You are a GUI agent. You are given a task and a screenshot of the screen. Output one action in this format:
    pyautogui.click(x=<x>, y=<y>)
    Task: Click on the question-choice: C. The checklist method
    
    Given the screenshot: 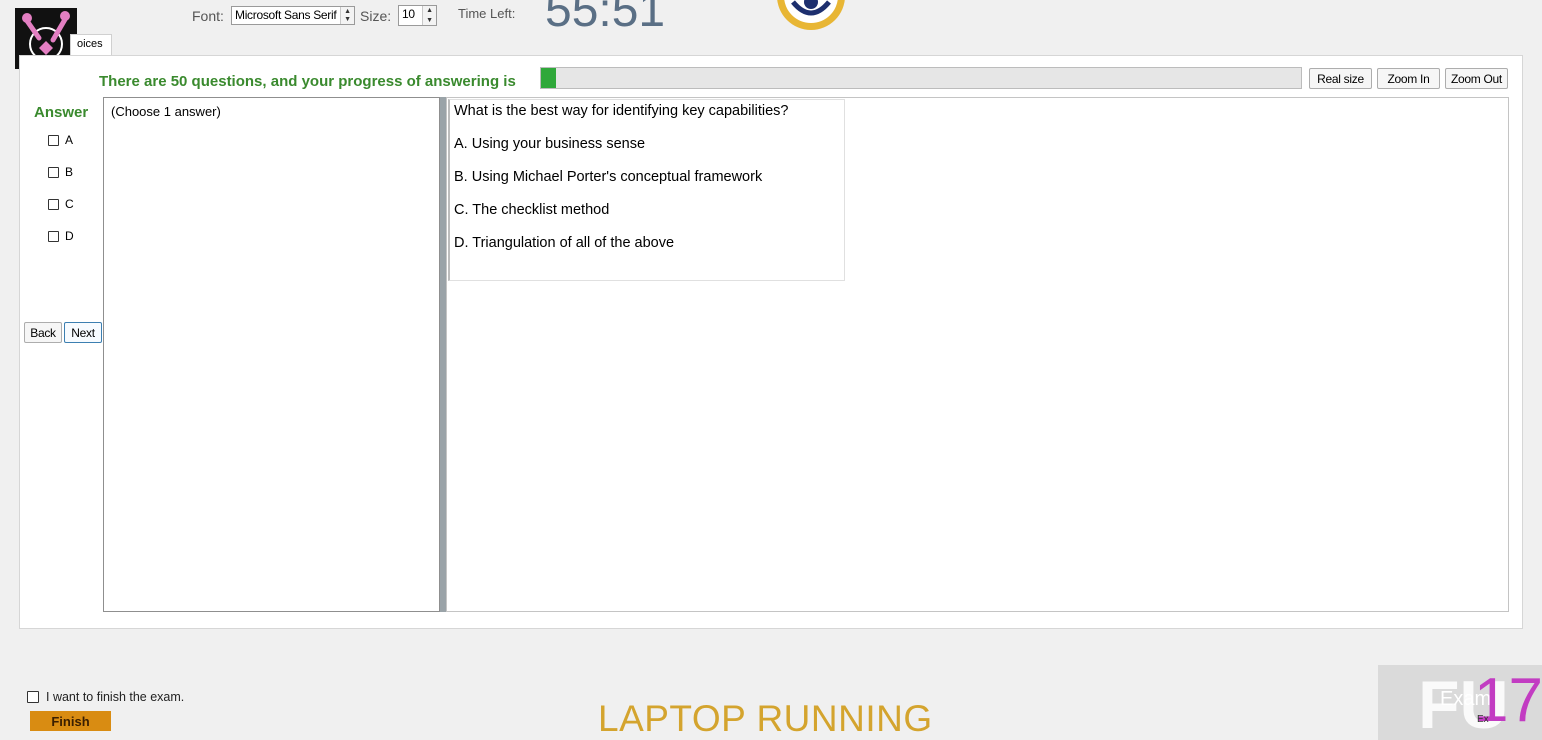 What is the action you would take?
    pyautogui.click(x=532, y=210)
    